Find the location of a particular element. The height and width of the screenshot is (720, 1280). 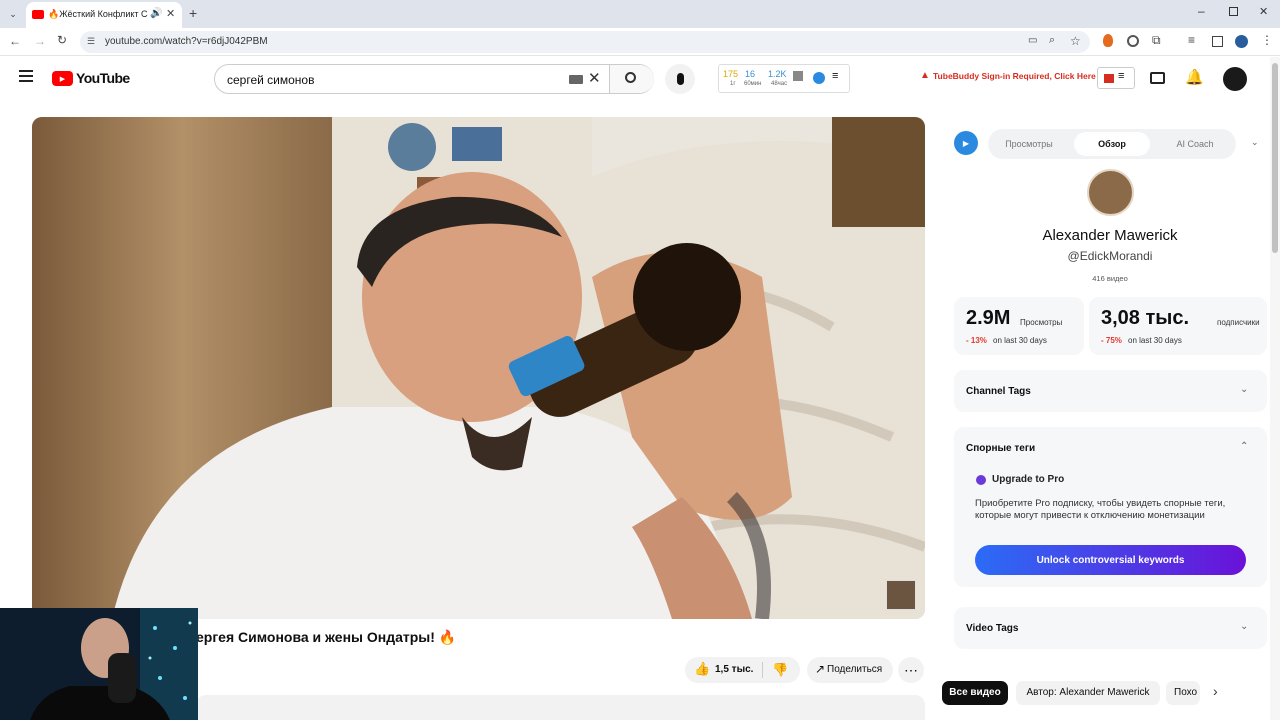

panel-tabs: Просмотры Обзор AI Coach is located at coordinates (1112, 144).